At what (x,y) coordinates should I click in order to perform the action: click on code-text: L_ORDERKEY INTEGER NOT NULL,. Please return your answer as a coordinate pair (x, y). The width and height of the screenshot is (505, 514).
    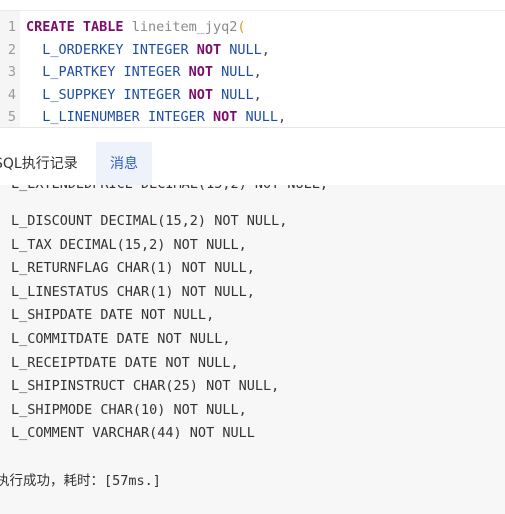
    Looking at the image, I should click on (148, 50).